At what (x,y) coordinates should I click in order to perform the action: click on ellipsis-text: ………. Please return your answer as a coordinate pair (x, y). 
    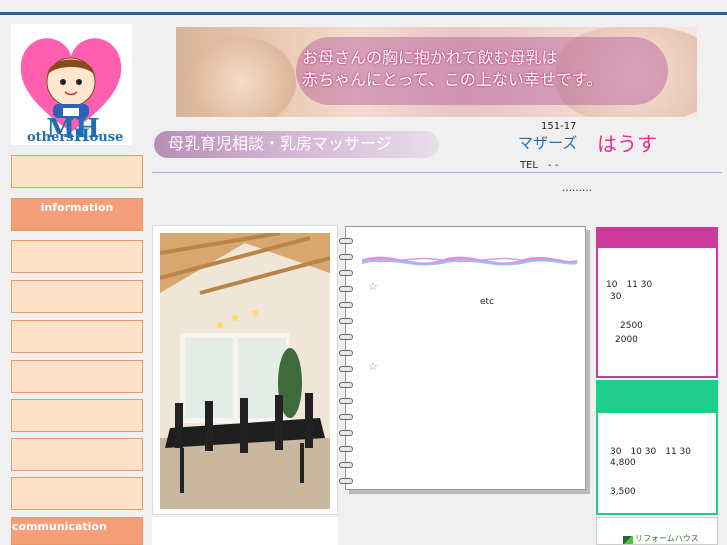
    Looking at the image, I should click on (577, 188).